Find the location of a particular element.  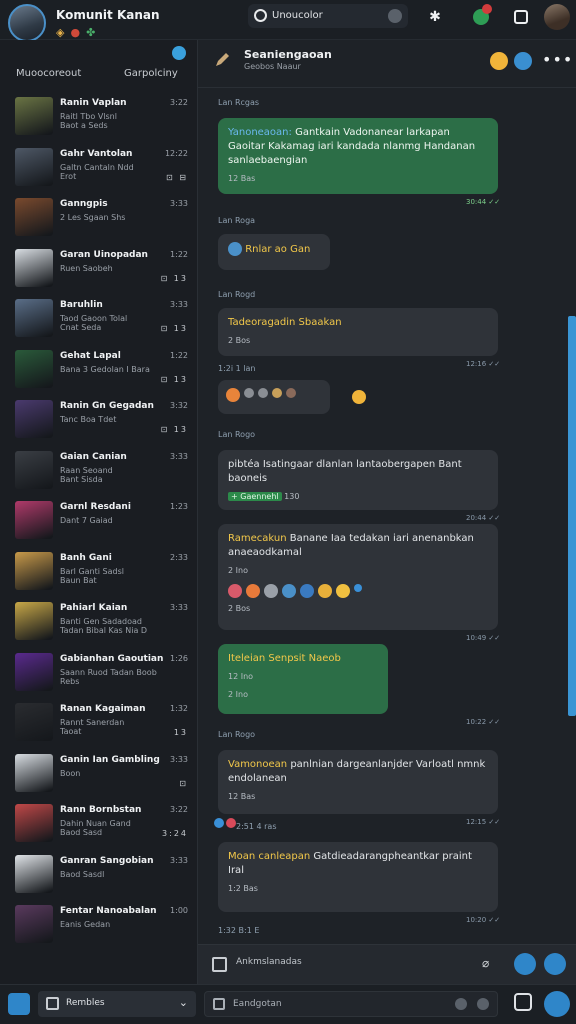

chat-list-item: Gaian Canian Raan Seoand Bant Sisda 3:33 is located at coordinates (99, 471).